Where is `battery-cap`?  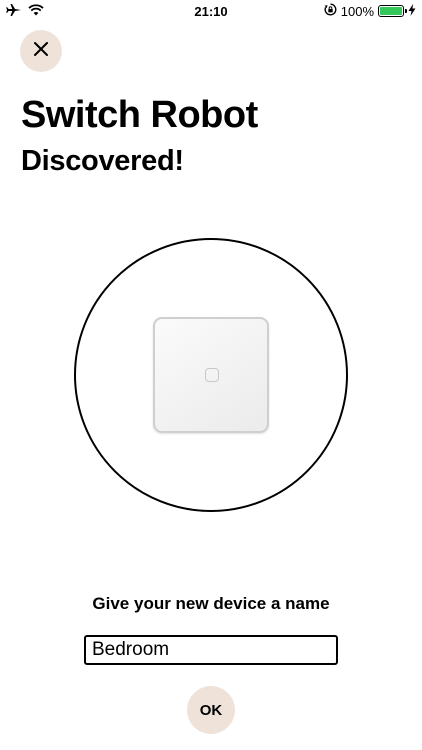
battery-cap is located at coordinates (406, 11).